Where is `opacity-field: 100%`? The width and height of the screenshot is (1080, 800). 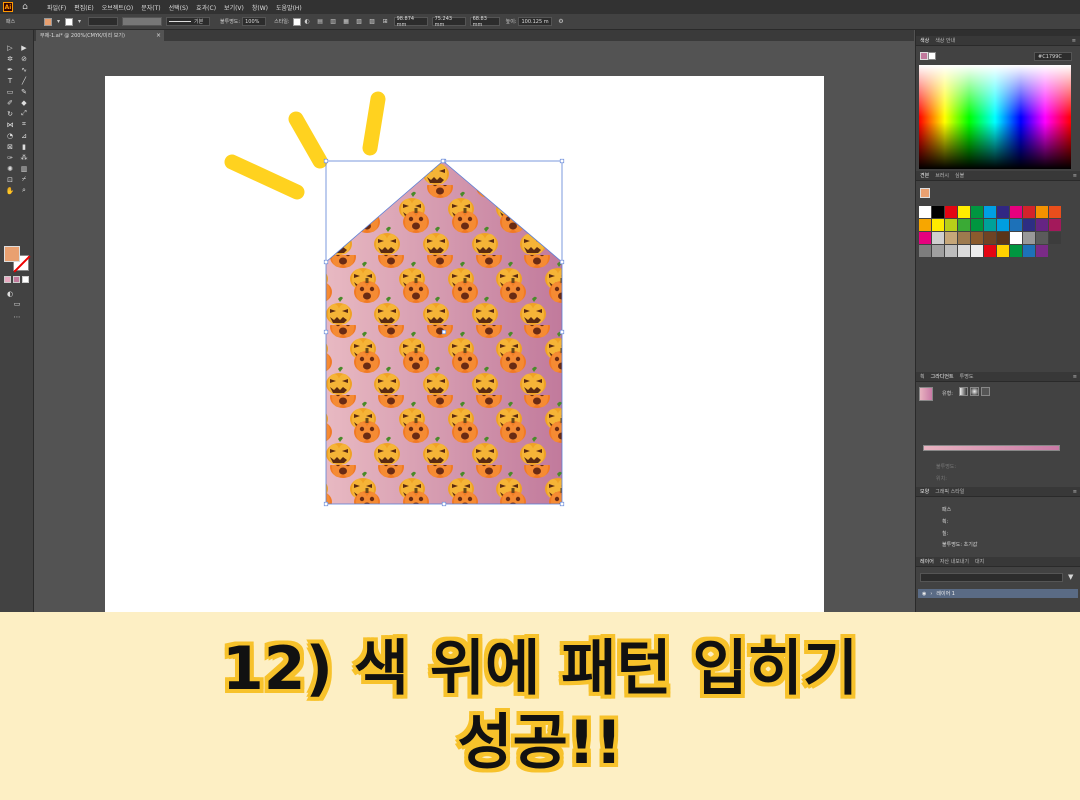
opacity-field: 100% is located at coordinates (254, 21).